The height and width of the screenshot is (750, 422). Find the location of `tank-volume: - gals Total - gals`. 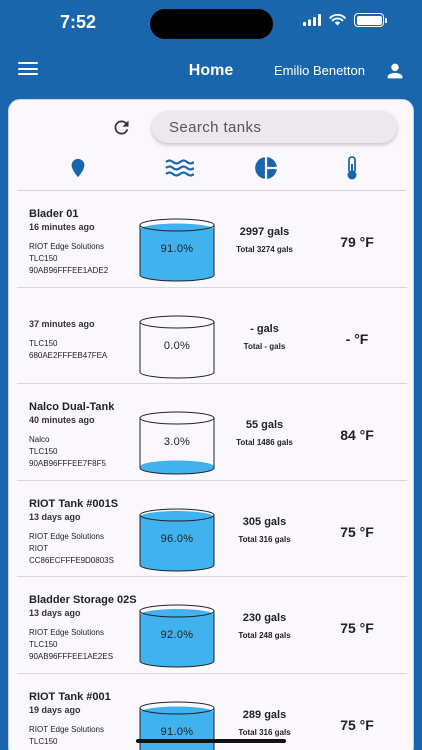

tank-volume: - gals Total - gals is located at coordinates (264, 337).